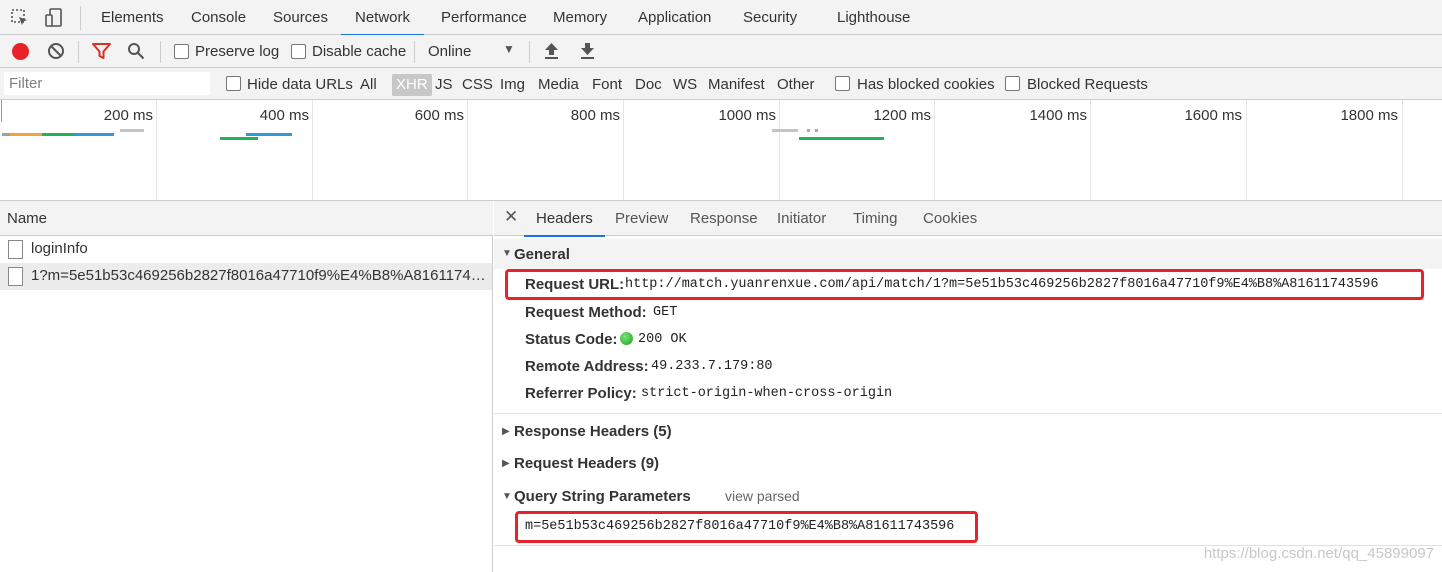 The image size is (1442, 572). Describe the element at coordinates (246, 249) in the screenshot. I see `request-row: loginInfo` at that location.